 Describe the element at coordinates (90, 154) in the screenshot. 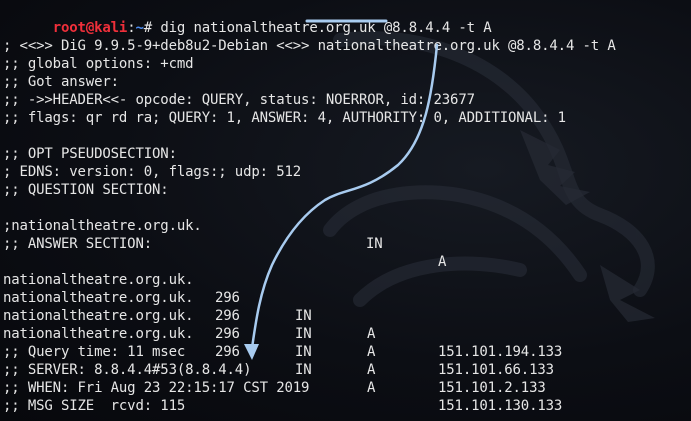

I see `opt-section-title: ;; OPT PSEUDOSECTION:` at that location.